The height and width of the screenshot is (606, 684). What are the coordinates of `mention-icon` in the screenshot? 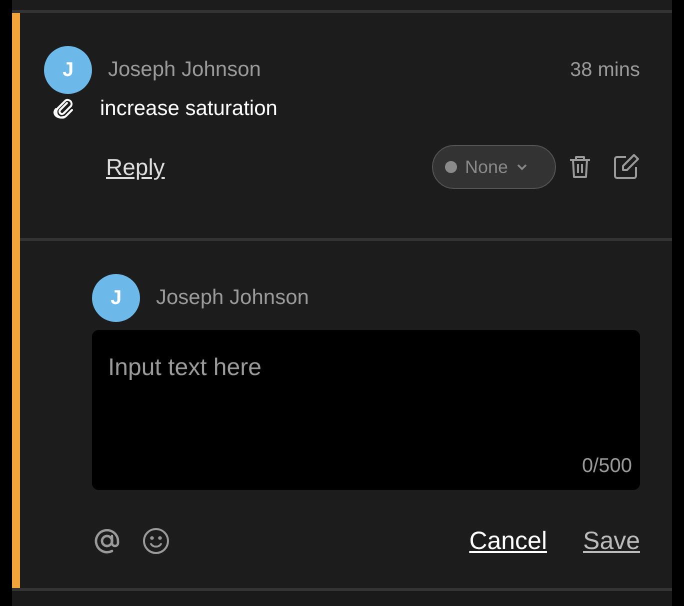 It's located at (107, 541).